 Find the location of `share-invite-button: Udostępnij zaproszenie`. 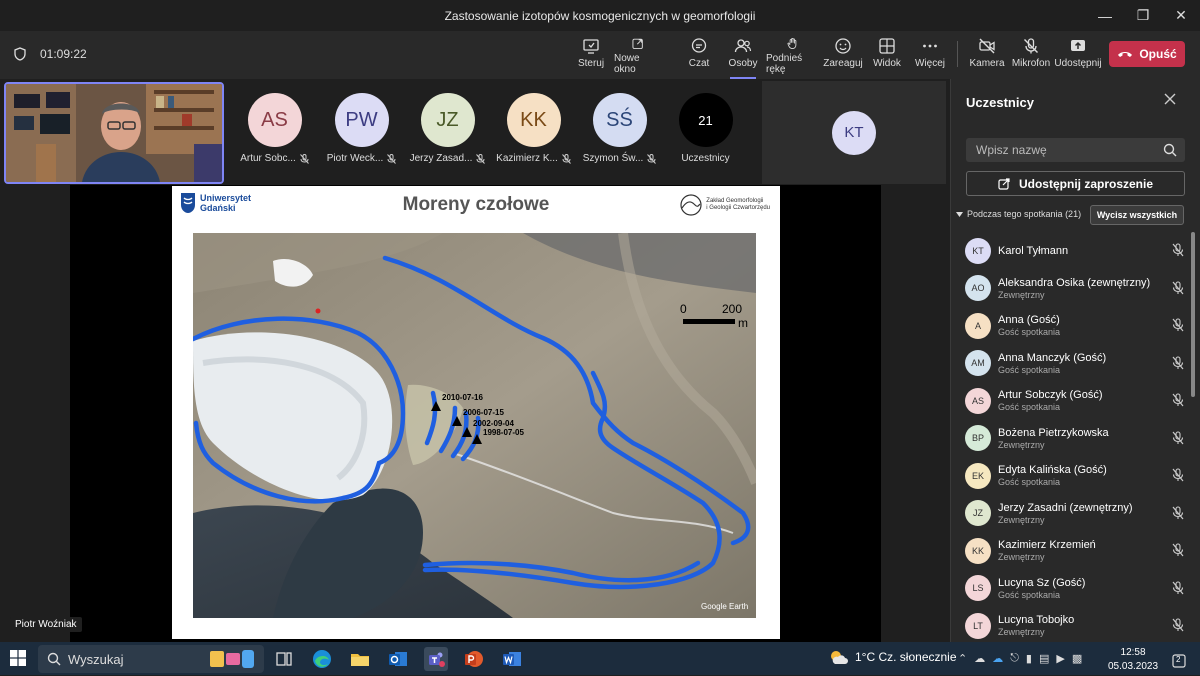

share-invite-button: Udostępnij zaproszenie is located at coordinates (1075, 183).